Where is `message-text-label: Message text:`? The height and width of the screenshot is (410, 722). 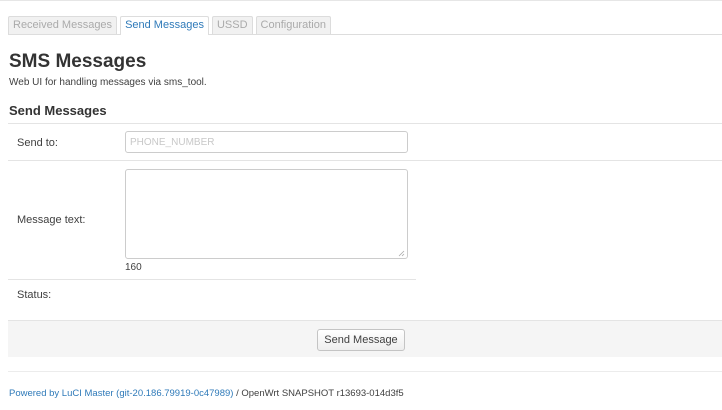
message-text-label: Message text: is located at coordinates (51, 220).